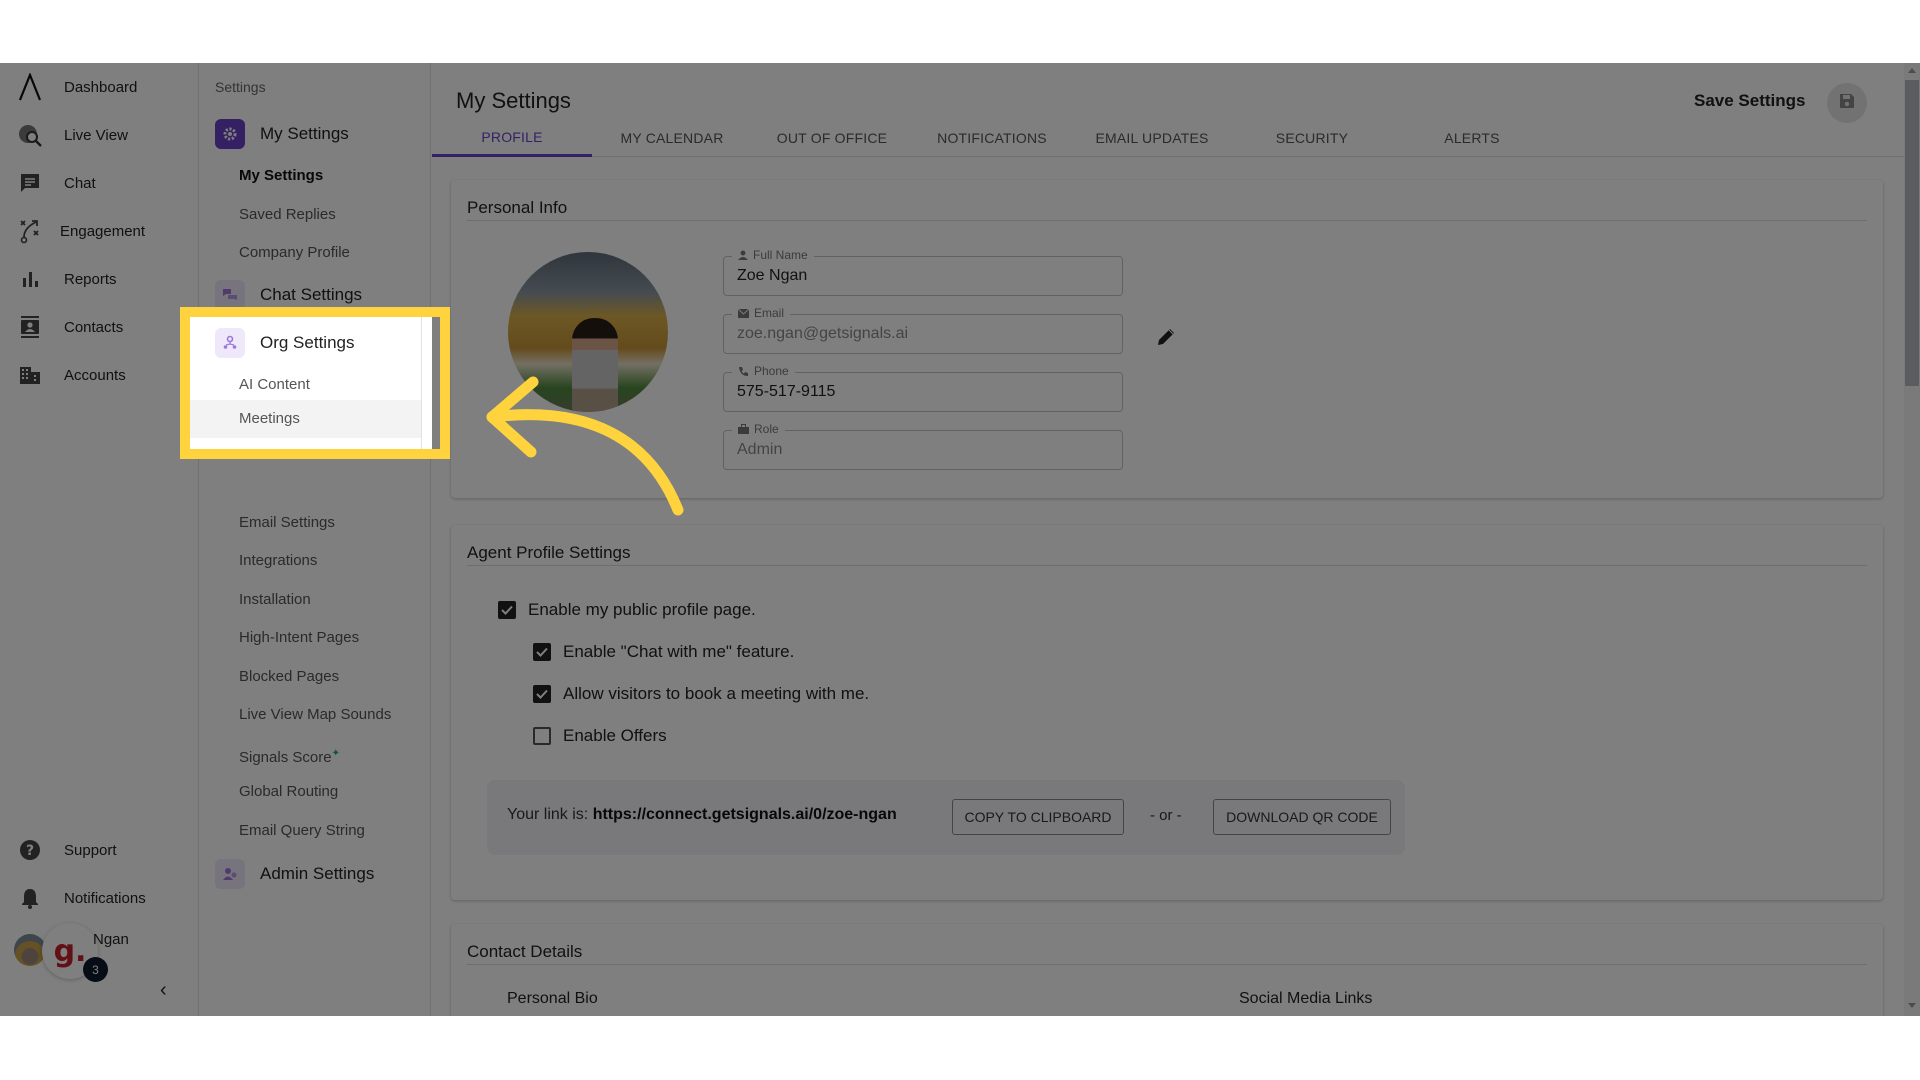  What do you see at coordinates (769, 313) in the screenshot?
I see `field-label-text: Email` at bounding box center [769, 313].